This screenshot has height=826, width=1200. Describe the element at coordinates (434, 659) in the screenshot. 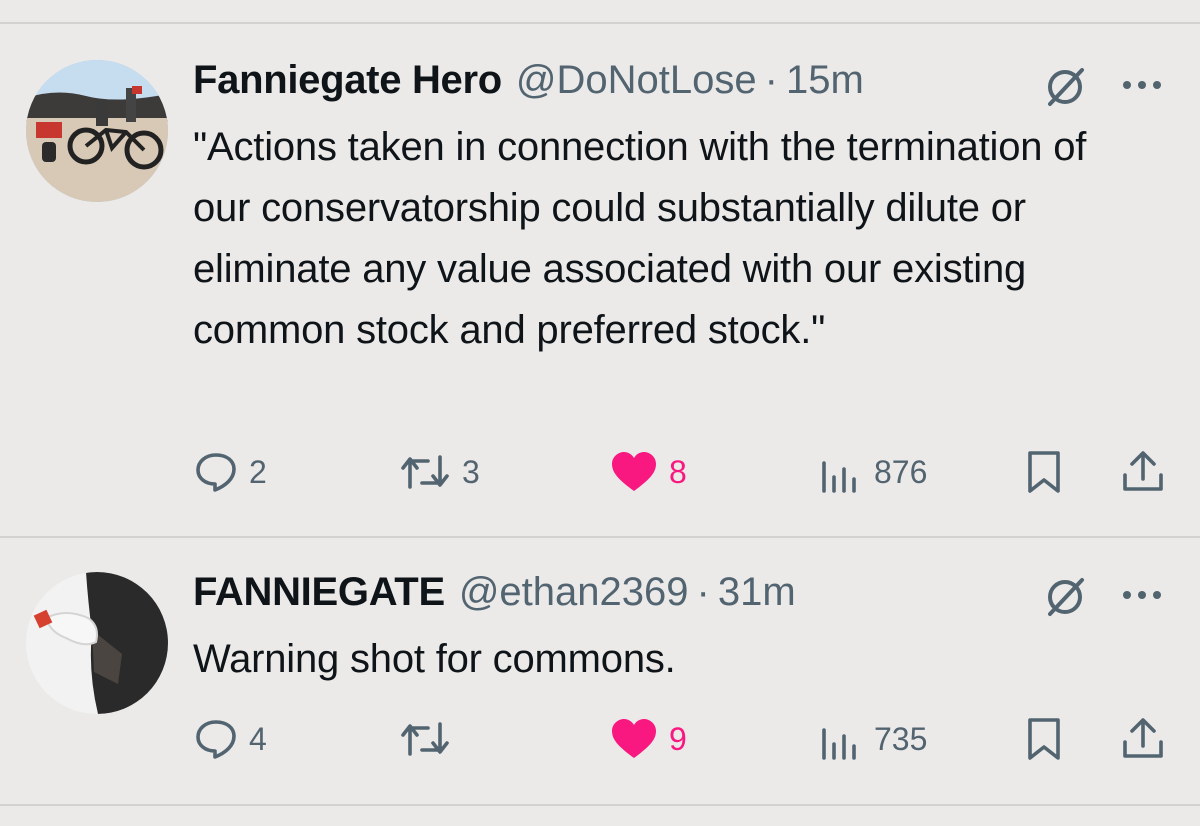

I see `tweet-text: Warning shot for commons.` at that location.